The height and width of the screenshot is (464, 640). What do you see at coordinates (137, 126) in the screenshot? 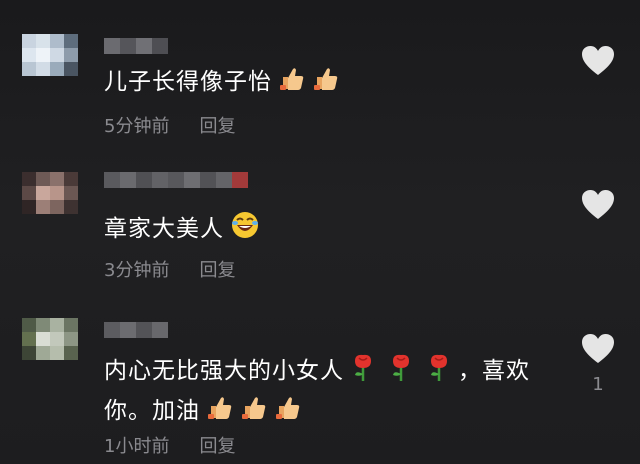
I see `comment-time: 5分钟前` at bounding box center [137, 126].